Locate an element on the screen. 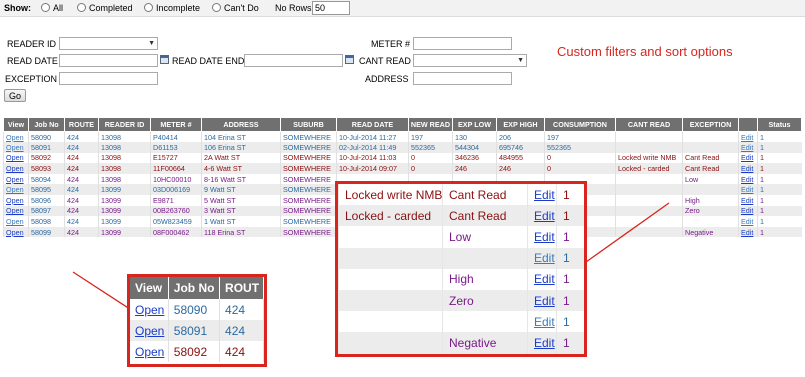 The width and height of the screenshot is (805, 377). column-header-address: ADDRESS is located at coordinates (241, 124).